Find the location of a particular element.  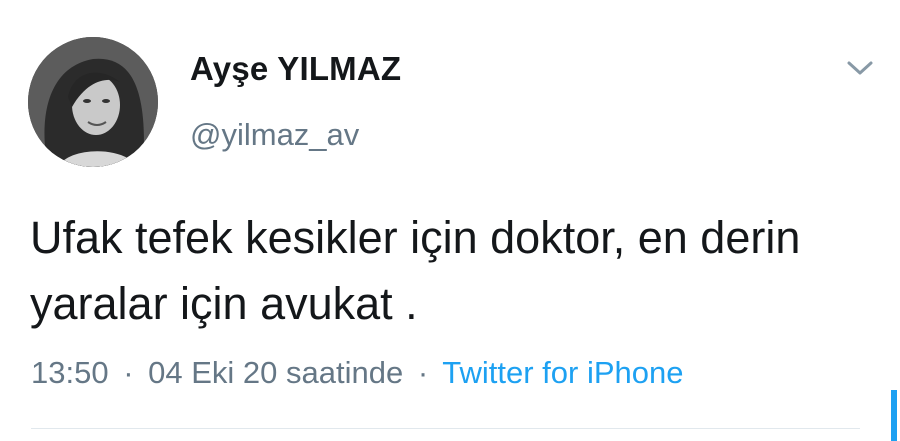

avatar-photo is located at coordinates (93, 102).